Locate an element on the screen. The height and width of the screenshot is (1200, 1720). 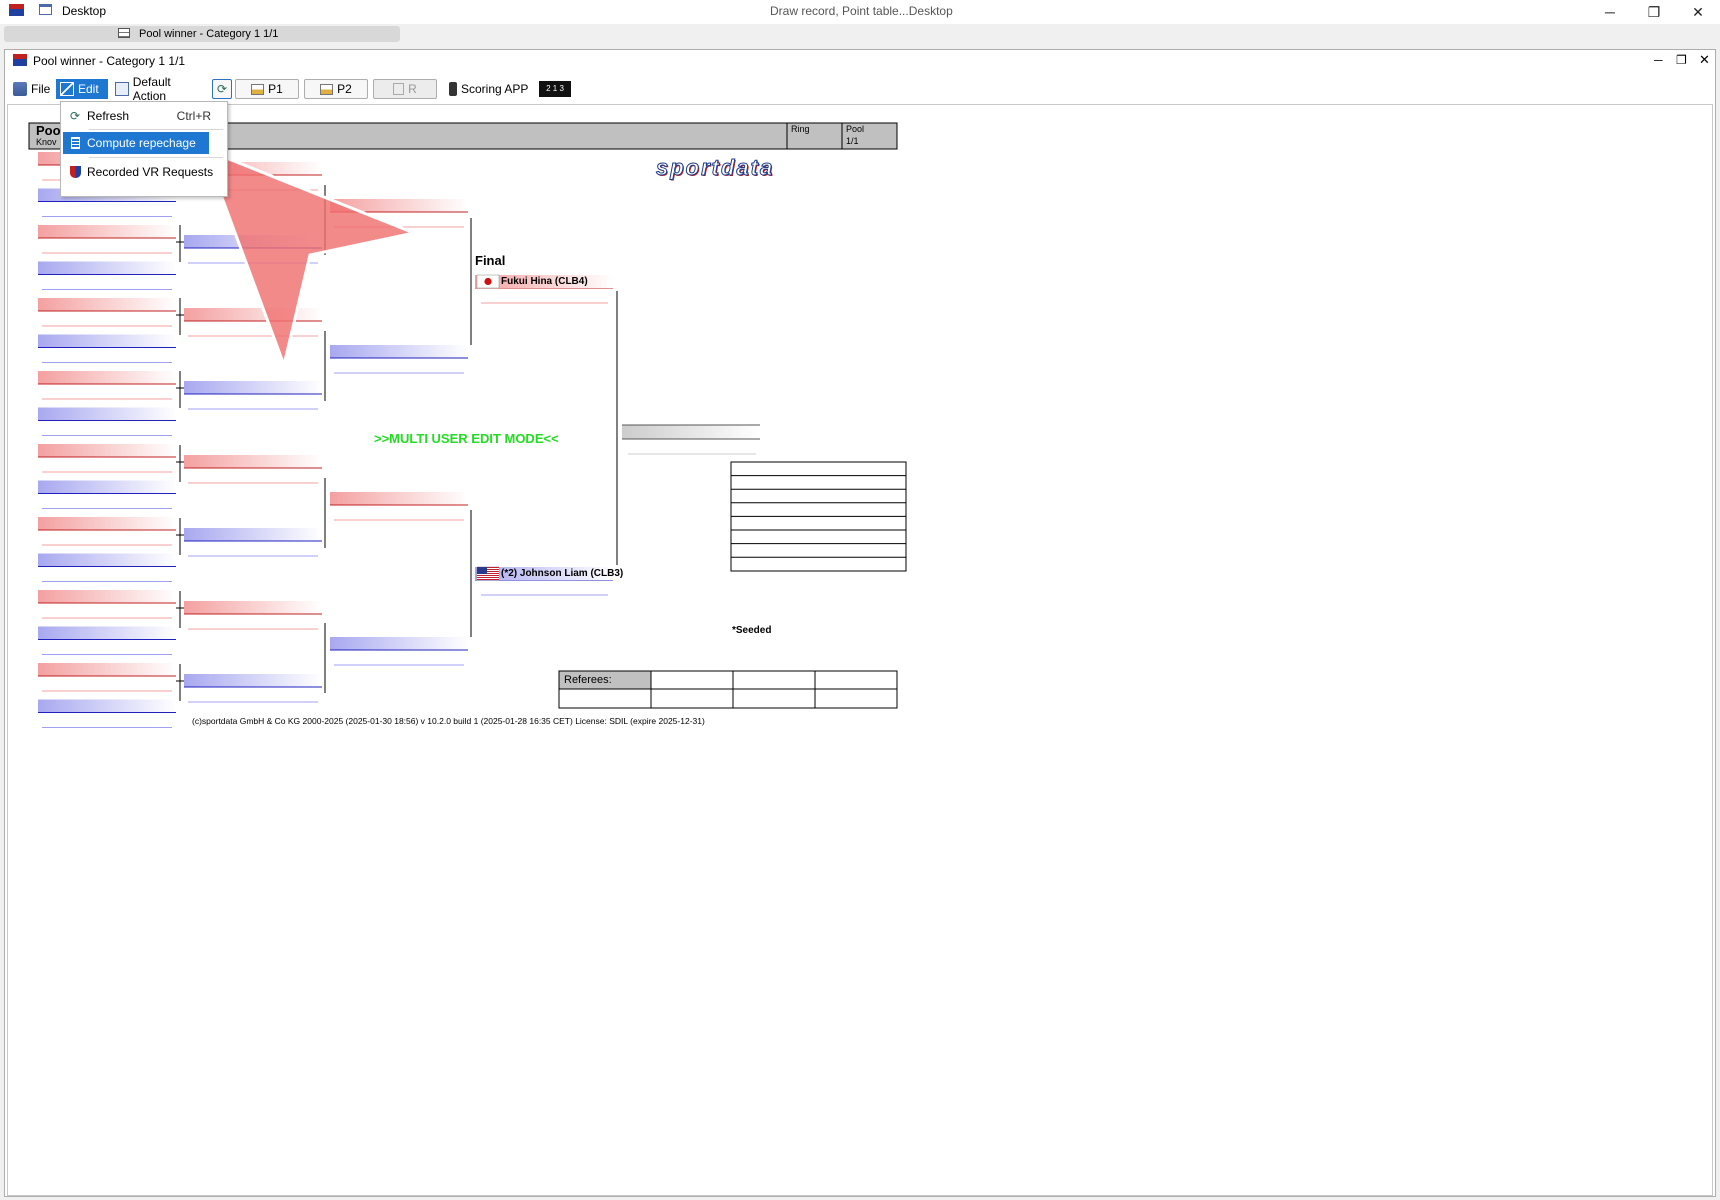
winner-slot is located at coordinates (691, 432).